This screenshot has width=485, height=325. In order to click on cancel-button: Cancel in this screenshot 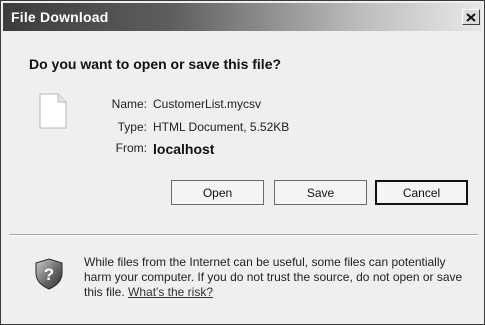, I will do `click(421, 192)`.